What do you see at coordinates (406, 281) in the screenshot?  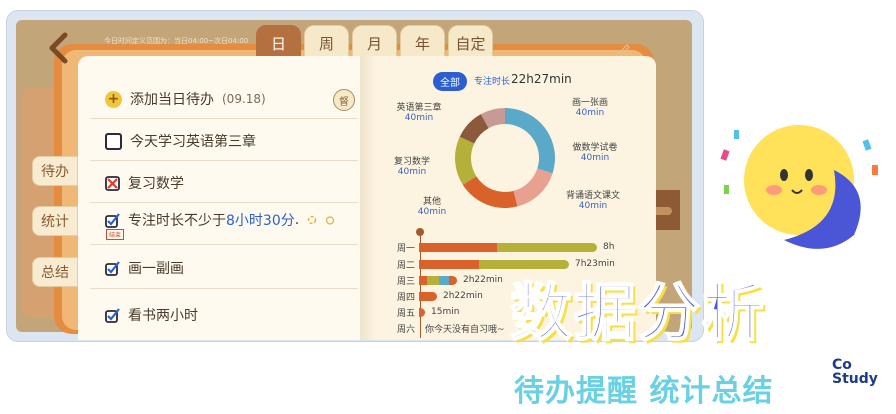 I see `bar-day-label: 周三` at bounding box center [406, 281].